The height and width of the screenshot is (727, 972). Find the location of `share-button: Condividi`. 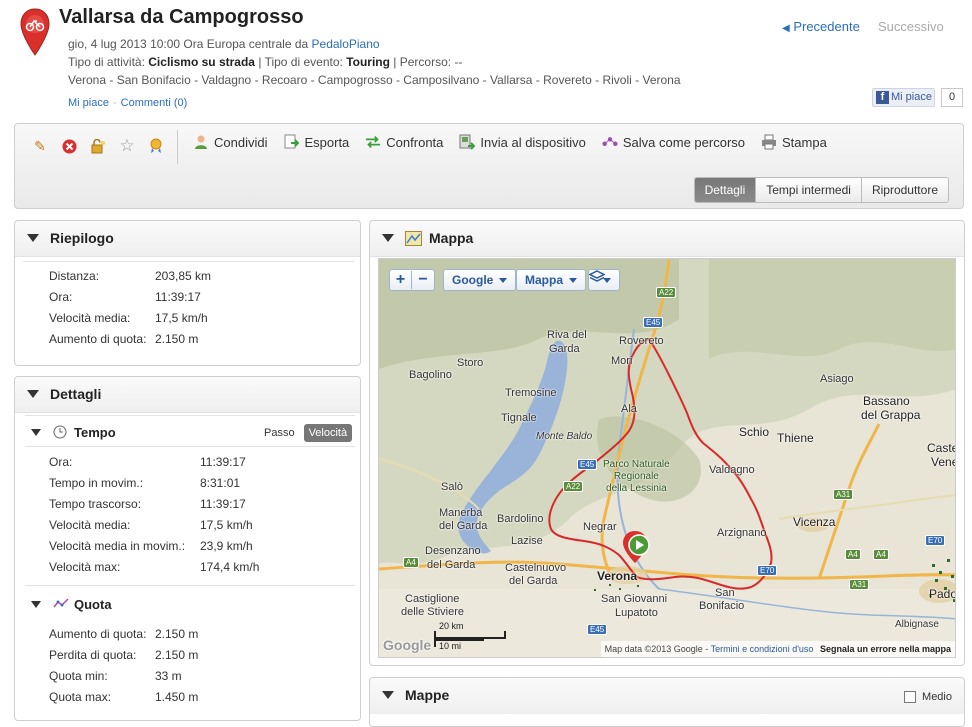

share-button: Condividi is located at coordinates (230, 142).